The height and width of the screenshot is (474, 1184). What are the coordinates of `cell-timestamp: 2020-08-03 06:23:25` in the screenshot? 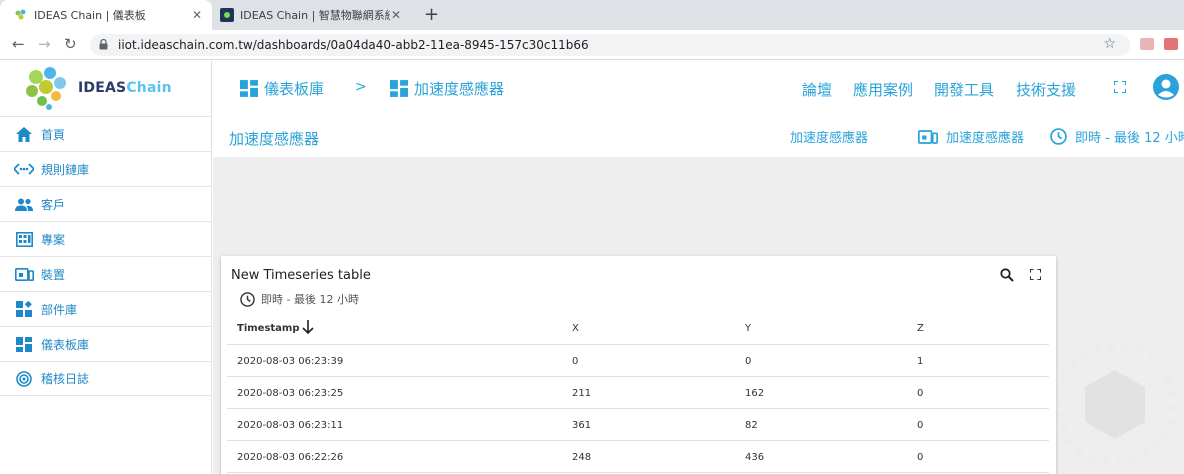 It's located at (290, 393).